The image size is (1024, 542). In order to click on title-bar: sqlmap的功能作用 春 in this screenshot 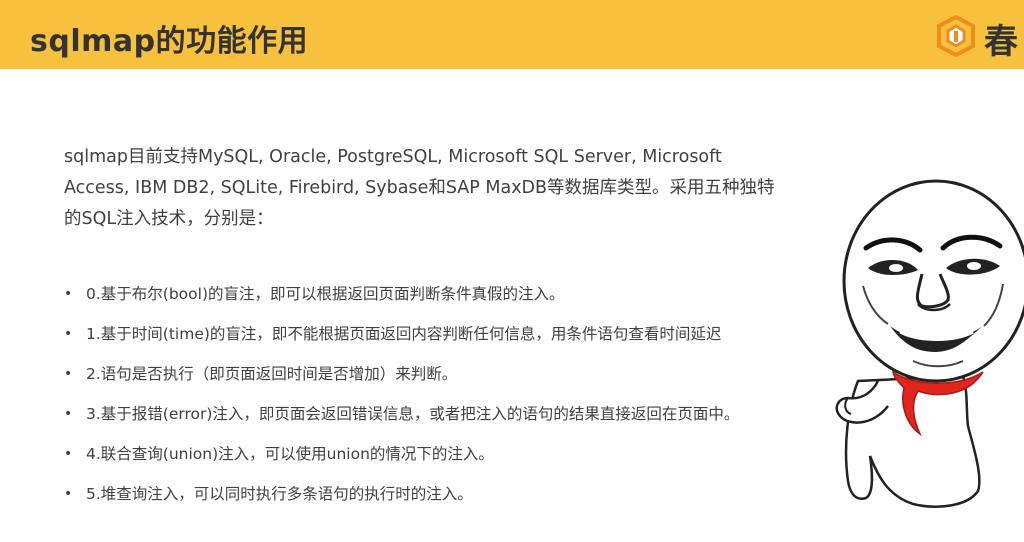, I will do `click(512, 34)`.